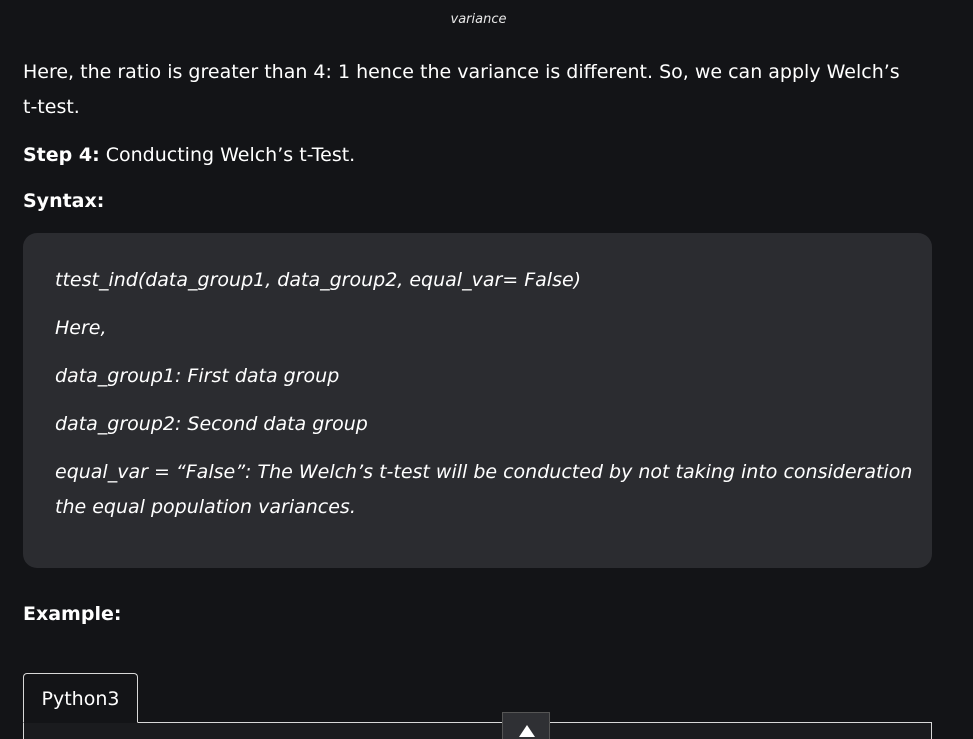 The height and width of the screenshot is (739, 973). What do you see at coordinates (527, 731) in the screenshot?
I see `chevron-up-icon` at bounding box center [527, 731].